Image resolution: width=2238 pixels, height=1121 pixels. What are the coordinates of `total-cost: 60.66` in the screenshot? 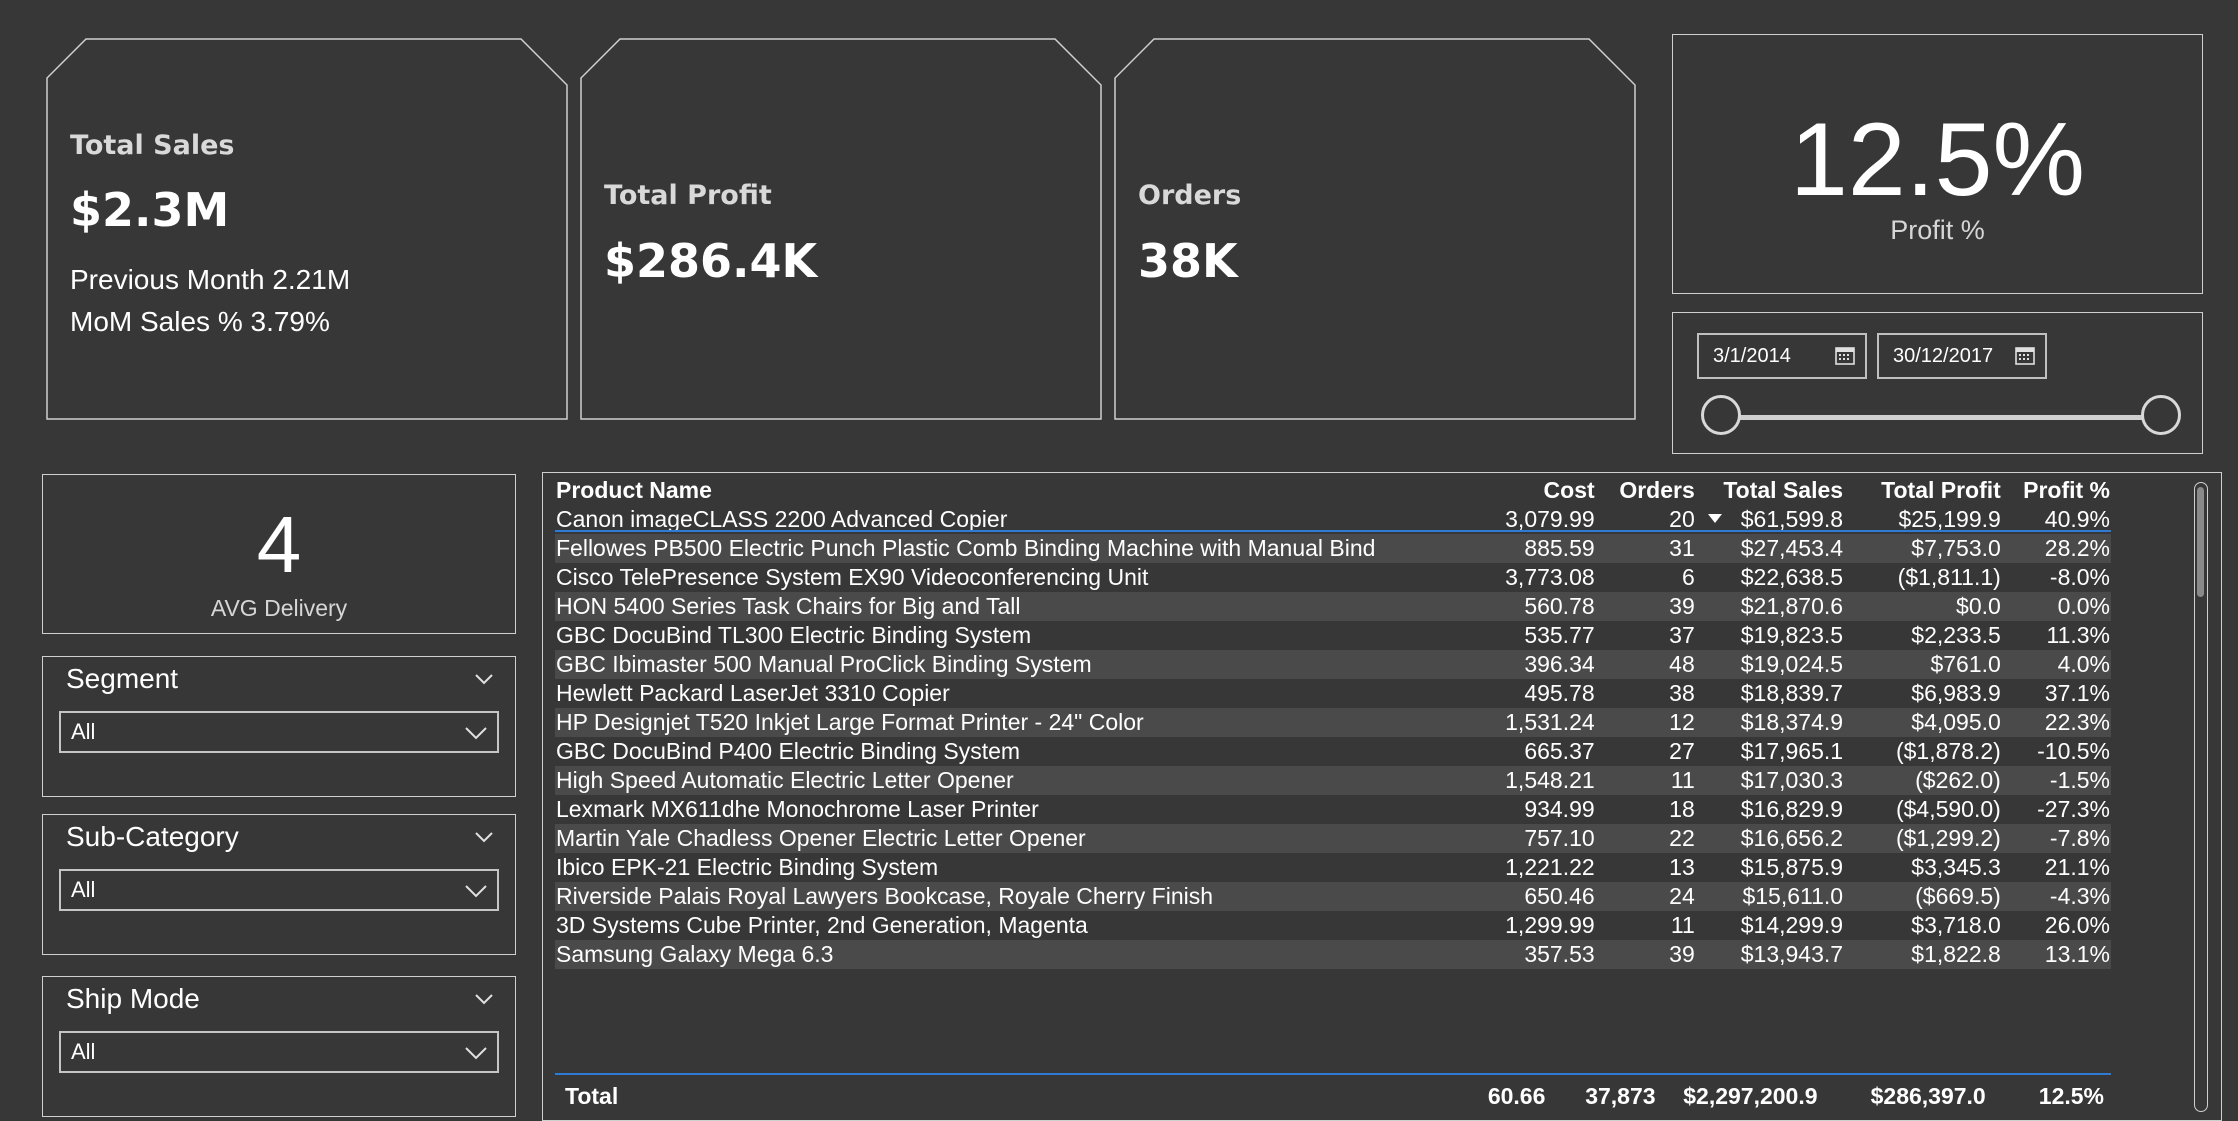 It's located at (1516, 1095).